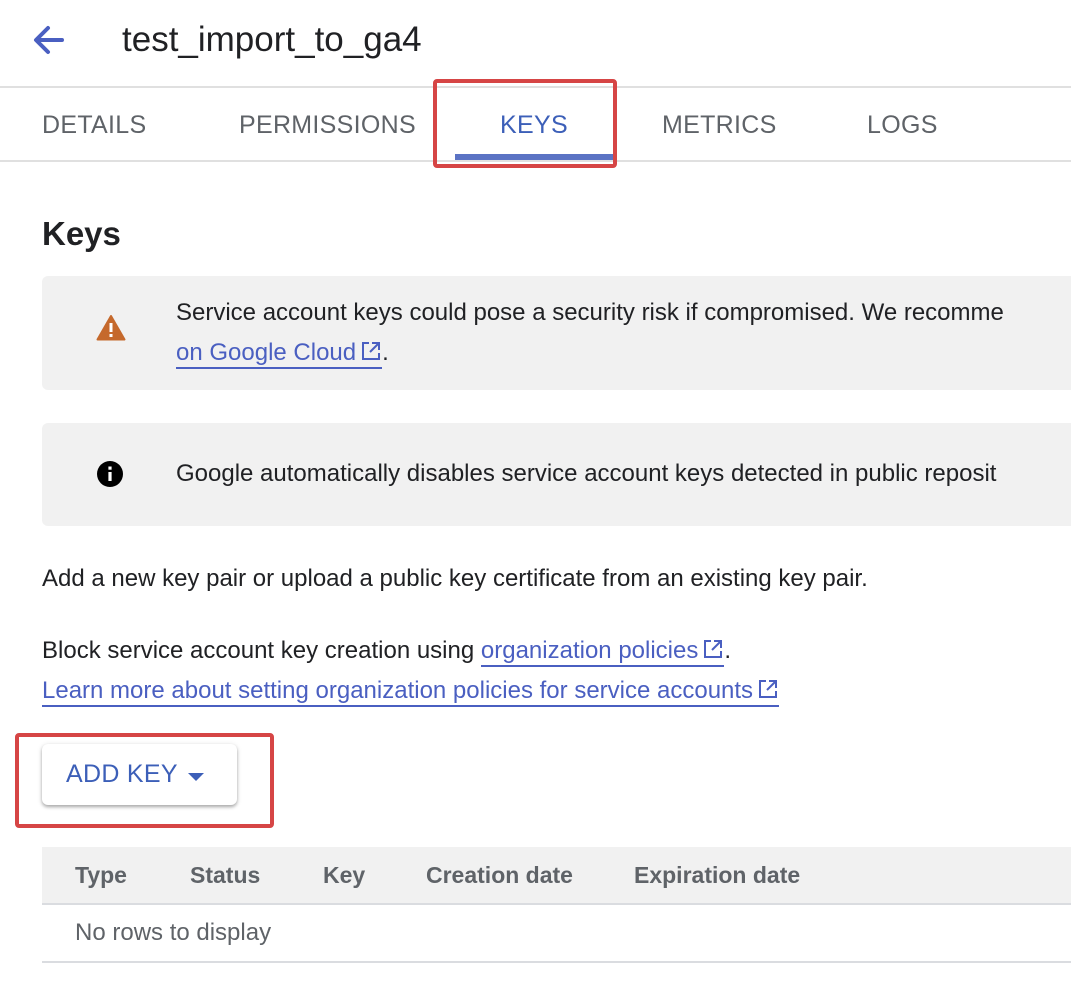  What do you see at coordinates (111, 330) in the screenshot?
I see `warning-icon` at bounding box center [111, 330].